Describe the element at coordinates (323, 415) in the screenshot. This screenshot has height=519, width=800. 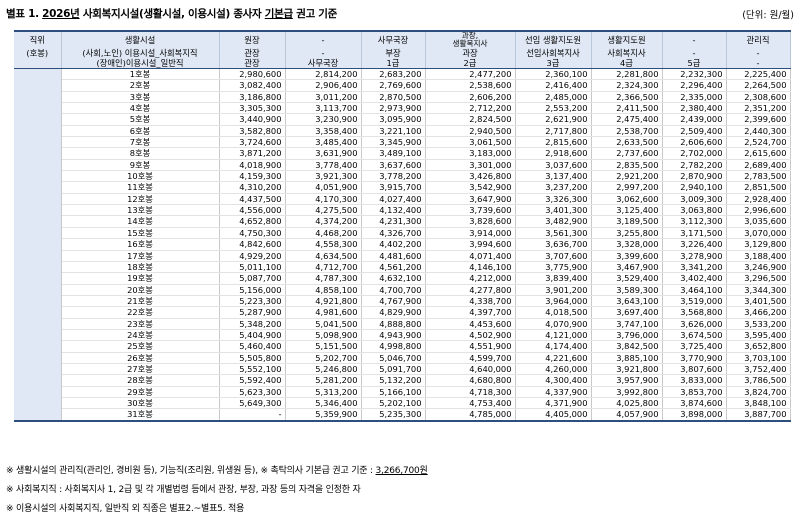
I see `salary-cell: 5,359,900` at that location.